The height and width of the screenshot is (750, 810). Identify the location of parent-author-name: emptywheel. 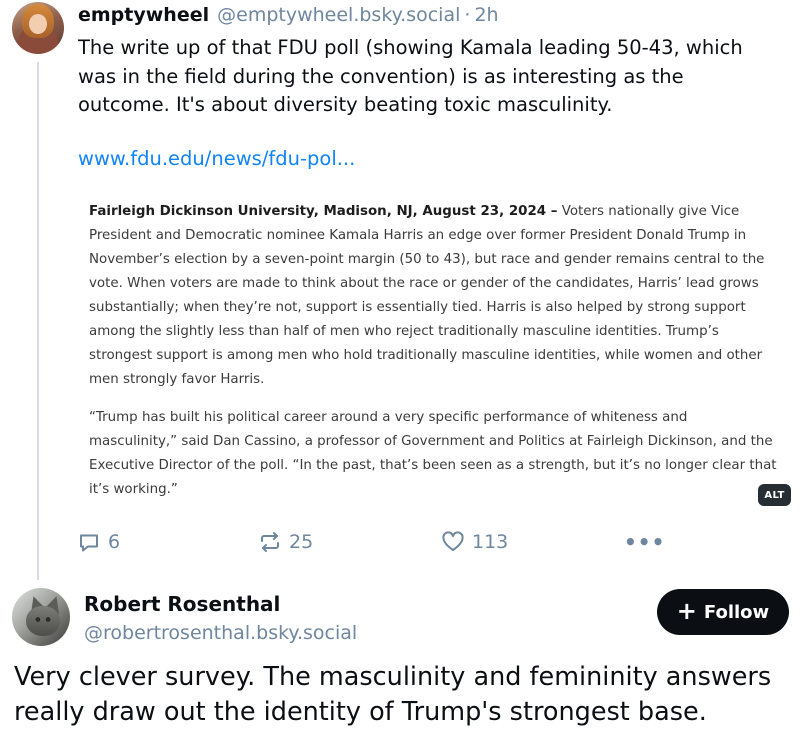
(143, 15).